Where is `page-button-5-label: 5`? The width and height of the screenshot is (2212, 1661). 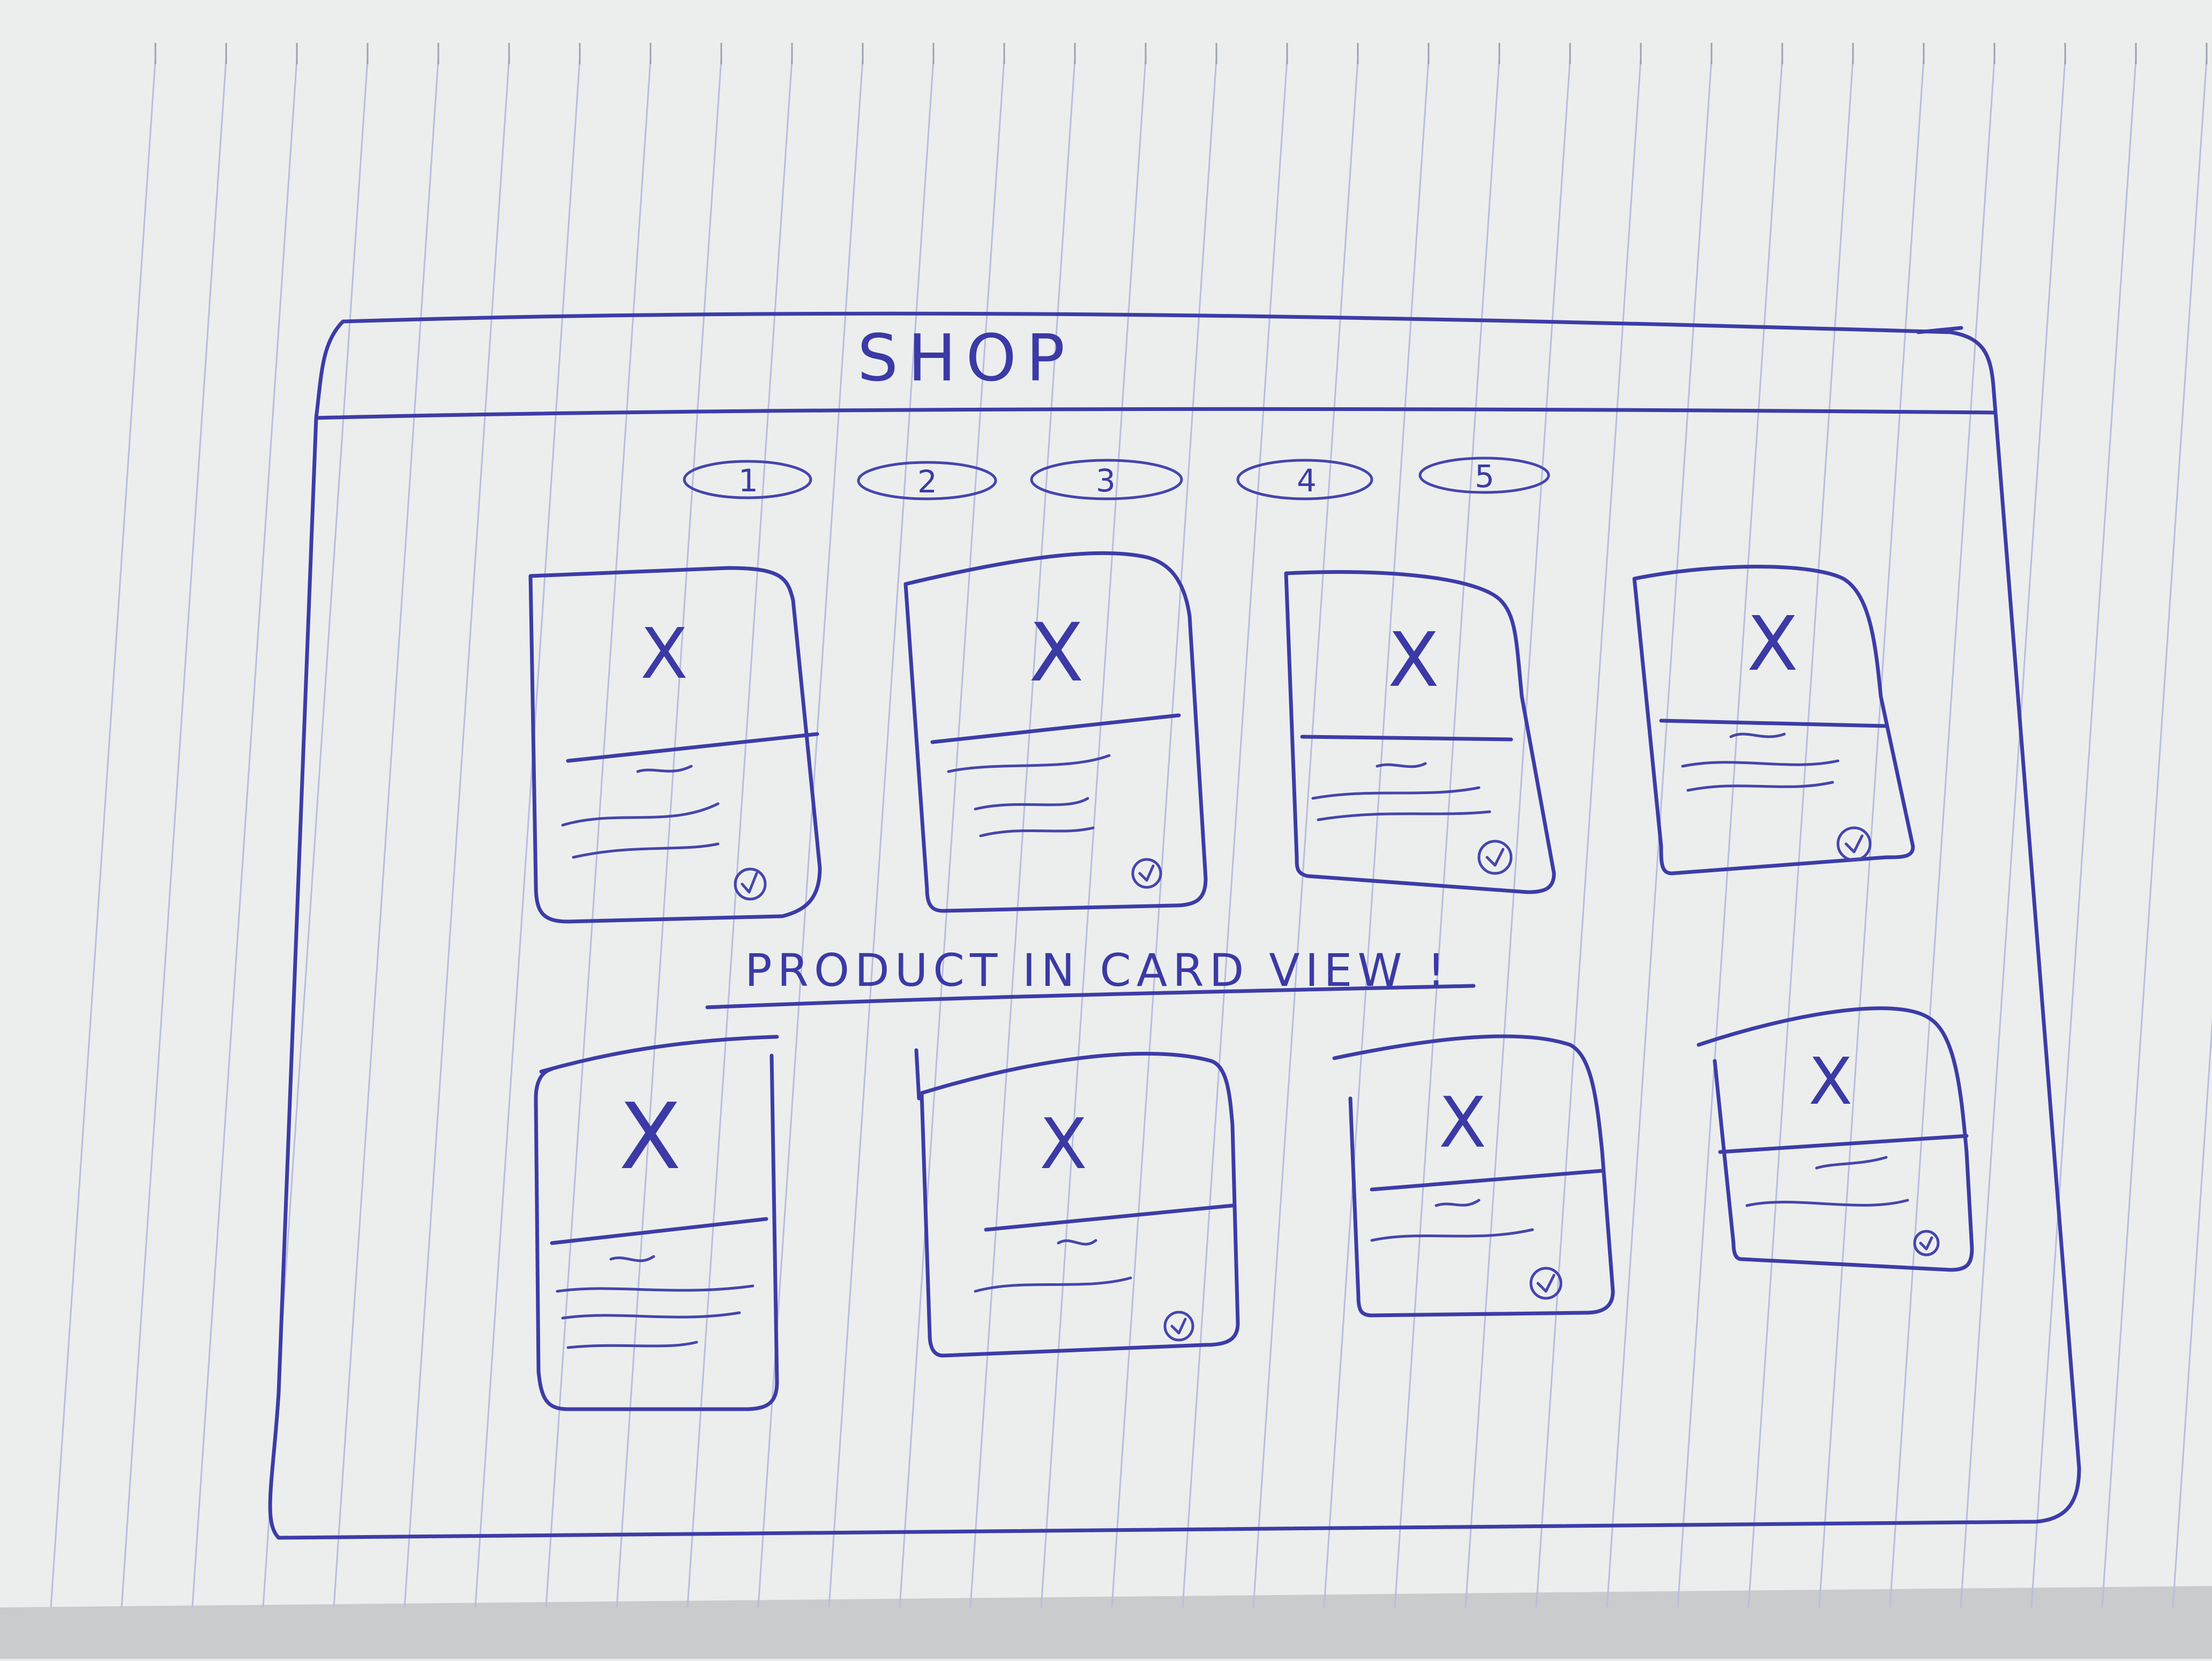
page-button-5-label: 5 is located at coordinates (1484, 476).